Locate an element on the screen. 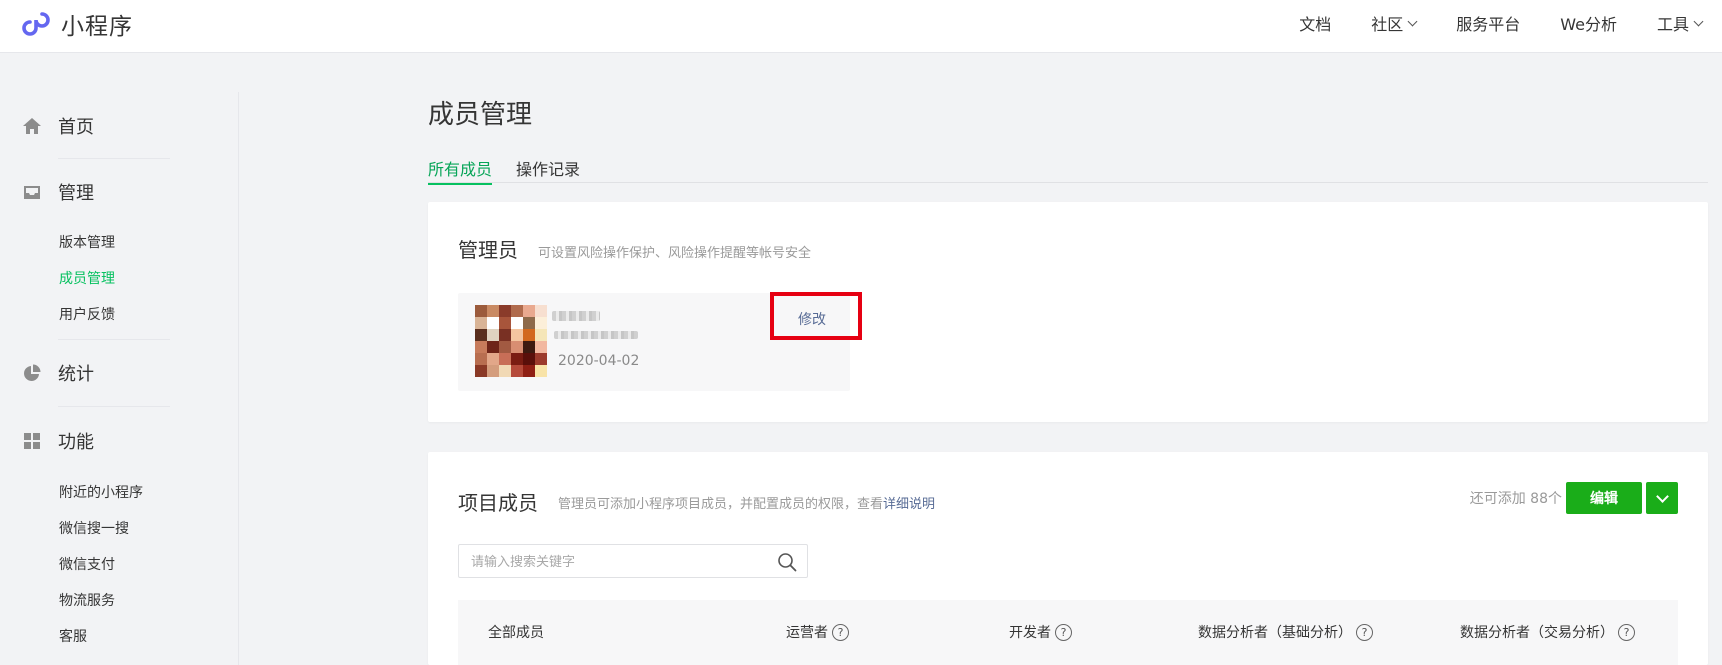 The height and width of the screenshot is (665, 1722). sidebar-item-wechat-pay: 微信支付 is located at coordinates (87, 564).